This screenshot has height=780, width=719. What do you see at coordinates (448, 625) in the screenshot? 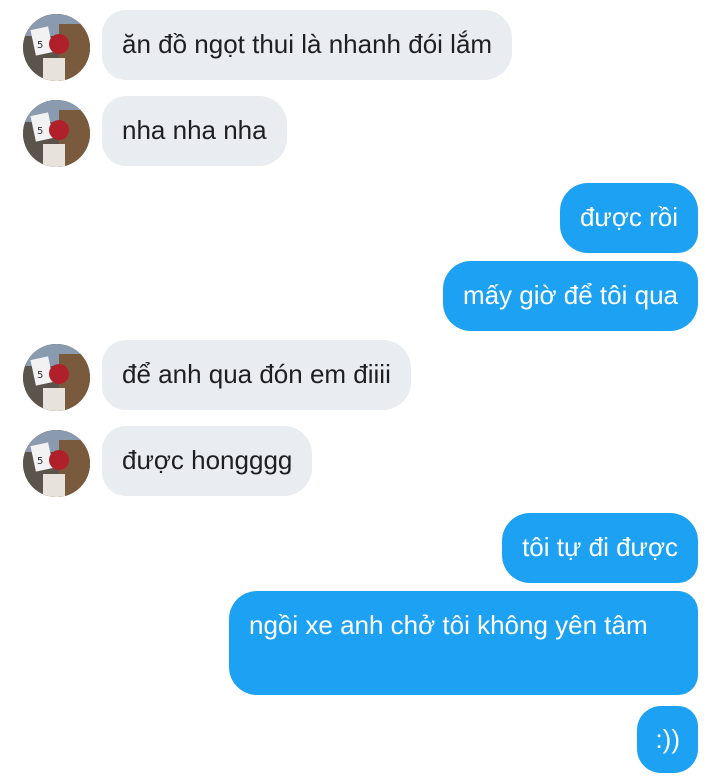
I see `message-text: ngồi xe anh chở tôi không yên tâm` at bounding box center [448, 625].